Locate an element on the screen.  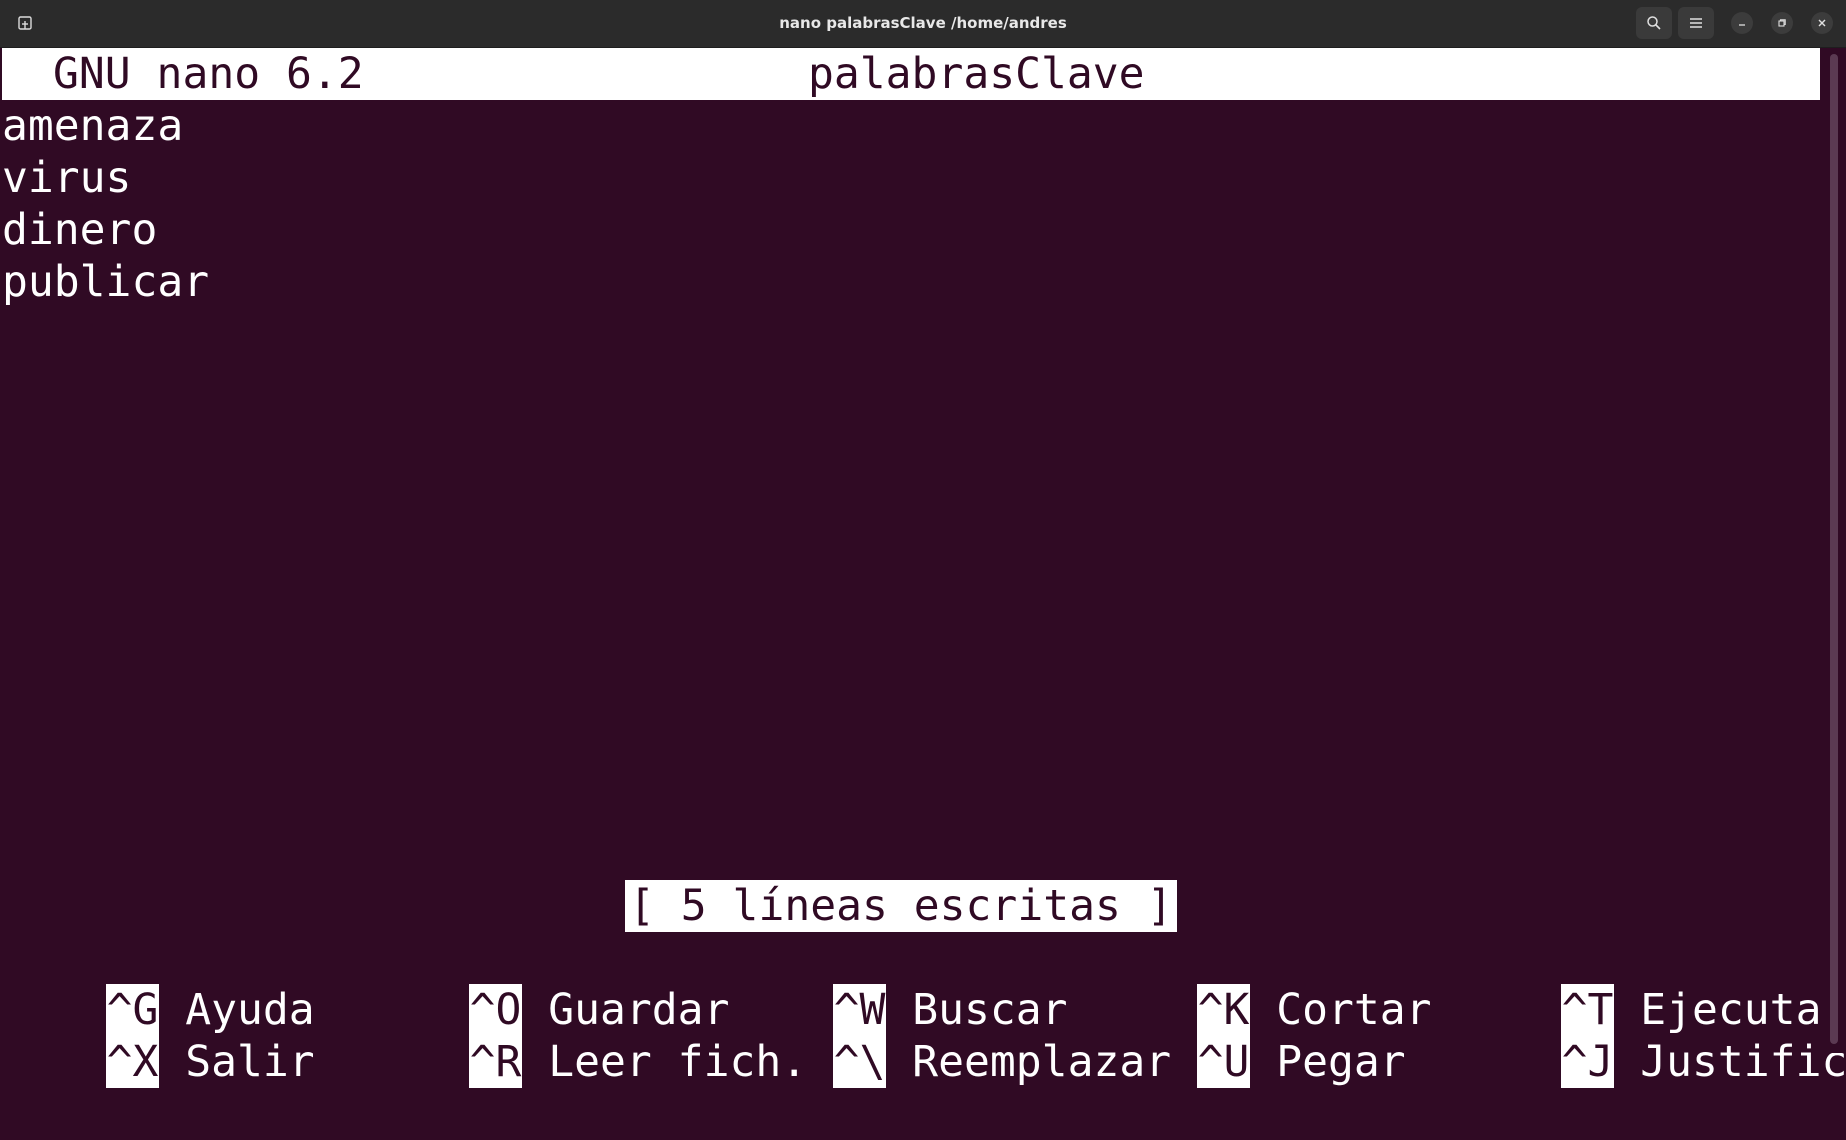
shortcut-key: ^J is located at coordinates (1587, 1062).